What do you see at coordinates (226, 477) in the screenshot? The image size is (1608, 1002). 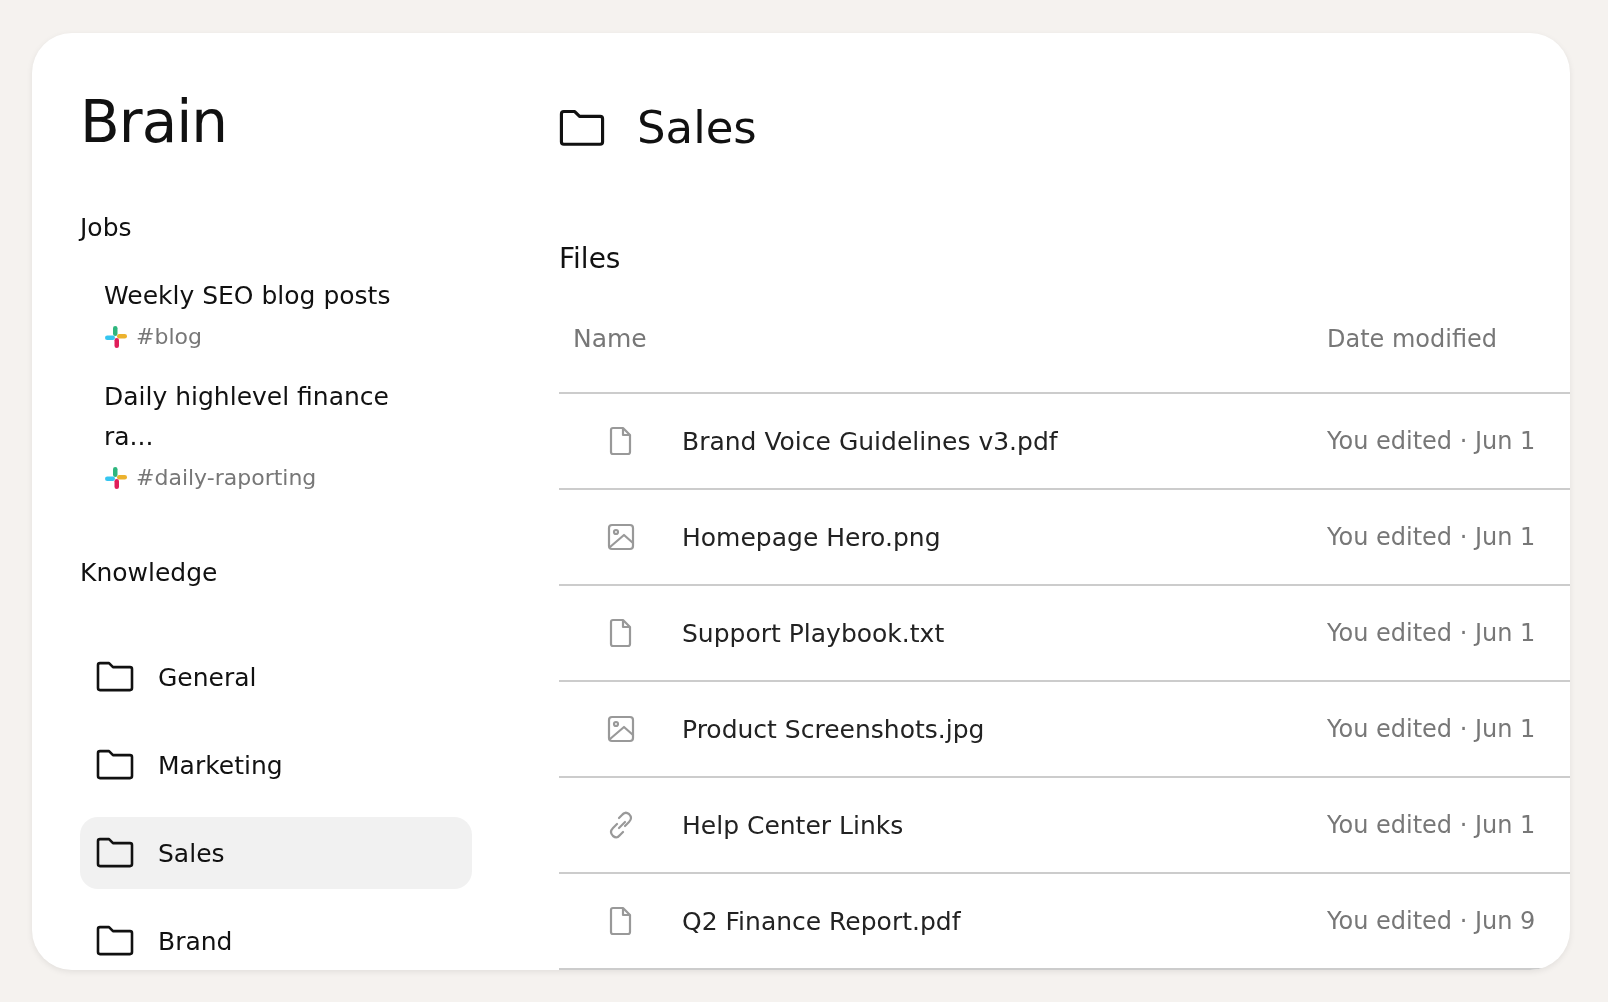 I see `channel-name: #daily-raporting` at bounding box center [226, 477].